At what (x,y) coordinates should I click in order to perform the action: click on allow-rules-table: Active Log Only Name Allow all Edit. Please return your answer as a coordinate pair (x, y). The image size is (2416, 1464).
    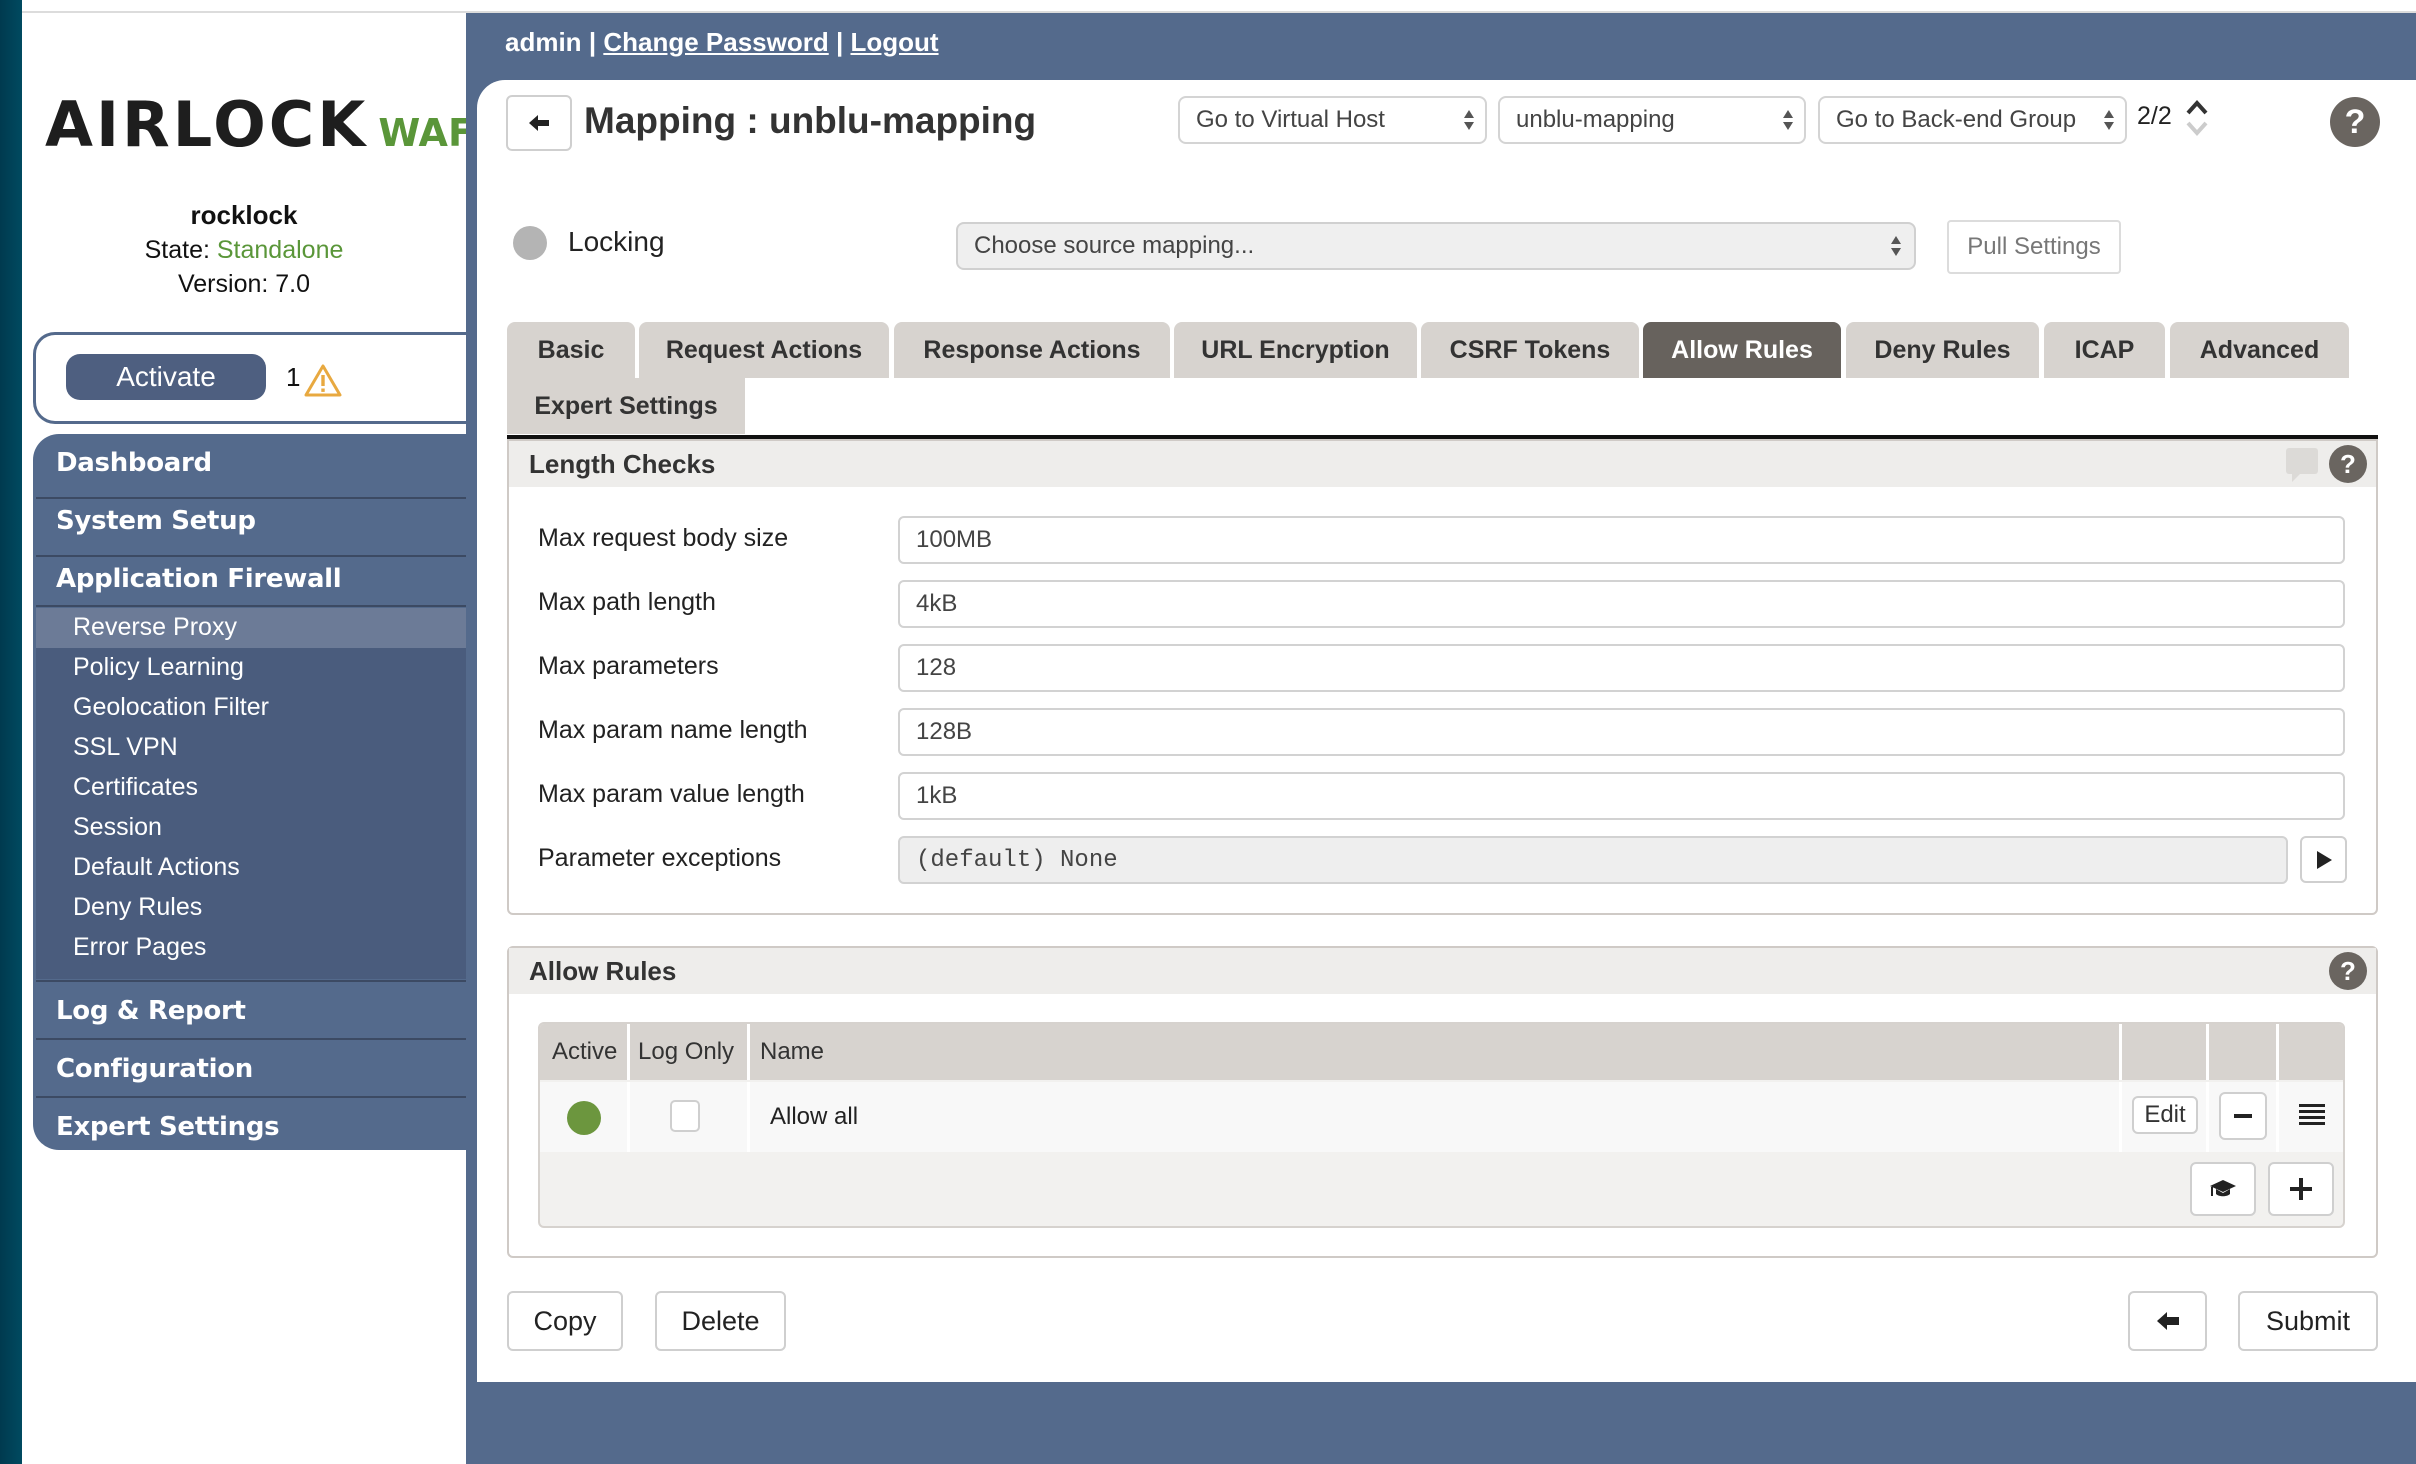
    Looking at the image, I should click on (1441, 1125).